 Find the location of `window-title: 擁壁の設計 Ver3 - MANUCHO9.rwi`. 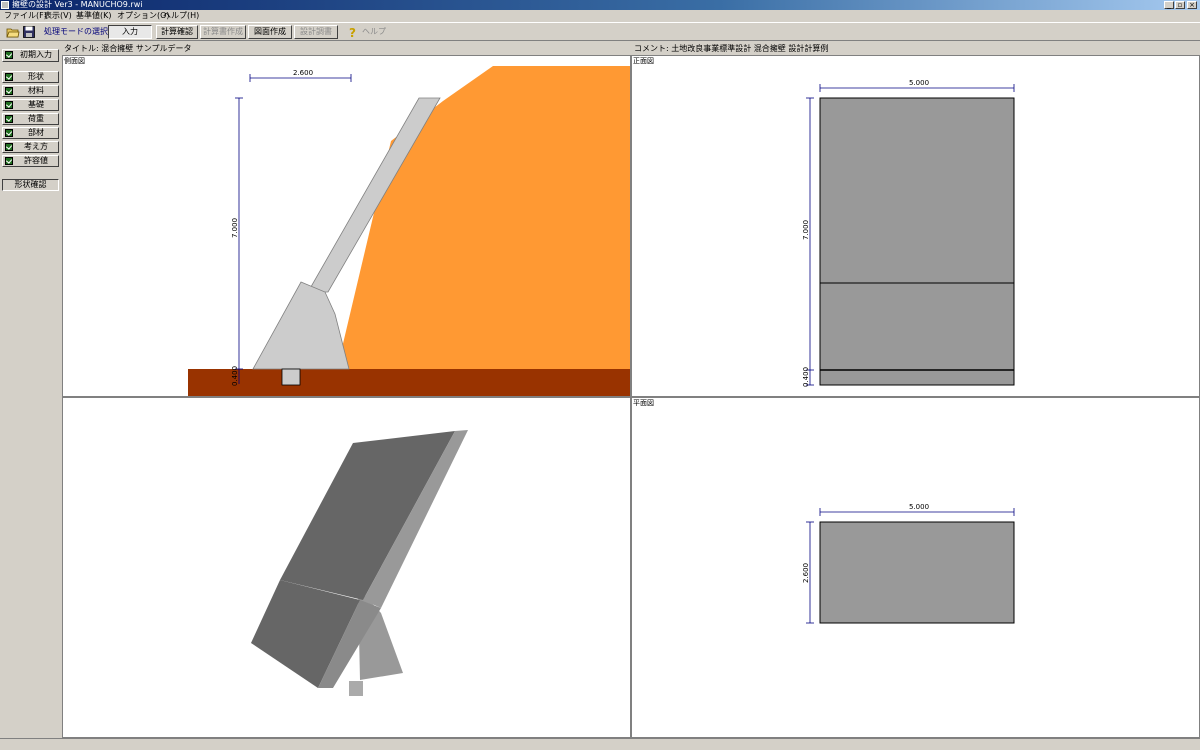

window-title: 擁壁の設計 Ver3 - MANUCHO9.rwi is located at coordinates (77, 4).